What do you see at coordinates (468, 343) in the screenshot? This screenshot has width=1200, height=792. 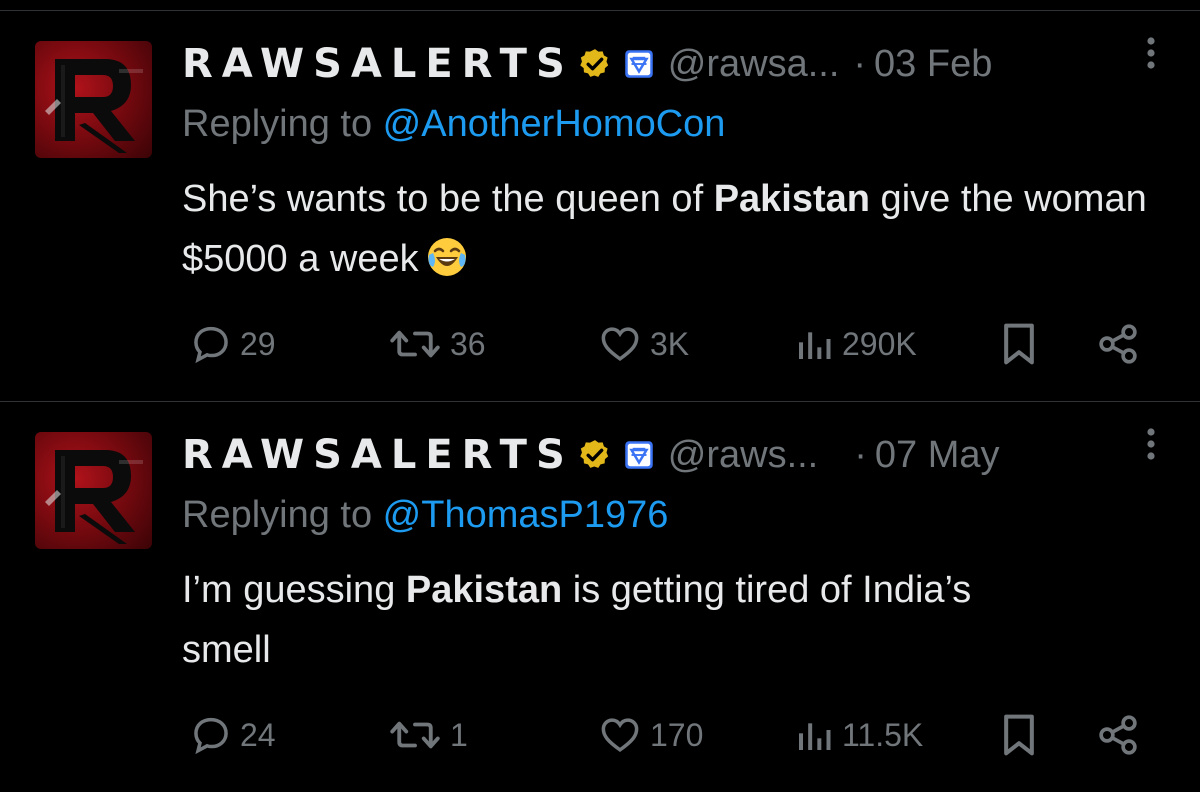 I see `retweet-count: 36` at bounding box center [468, 343].